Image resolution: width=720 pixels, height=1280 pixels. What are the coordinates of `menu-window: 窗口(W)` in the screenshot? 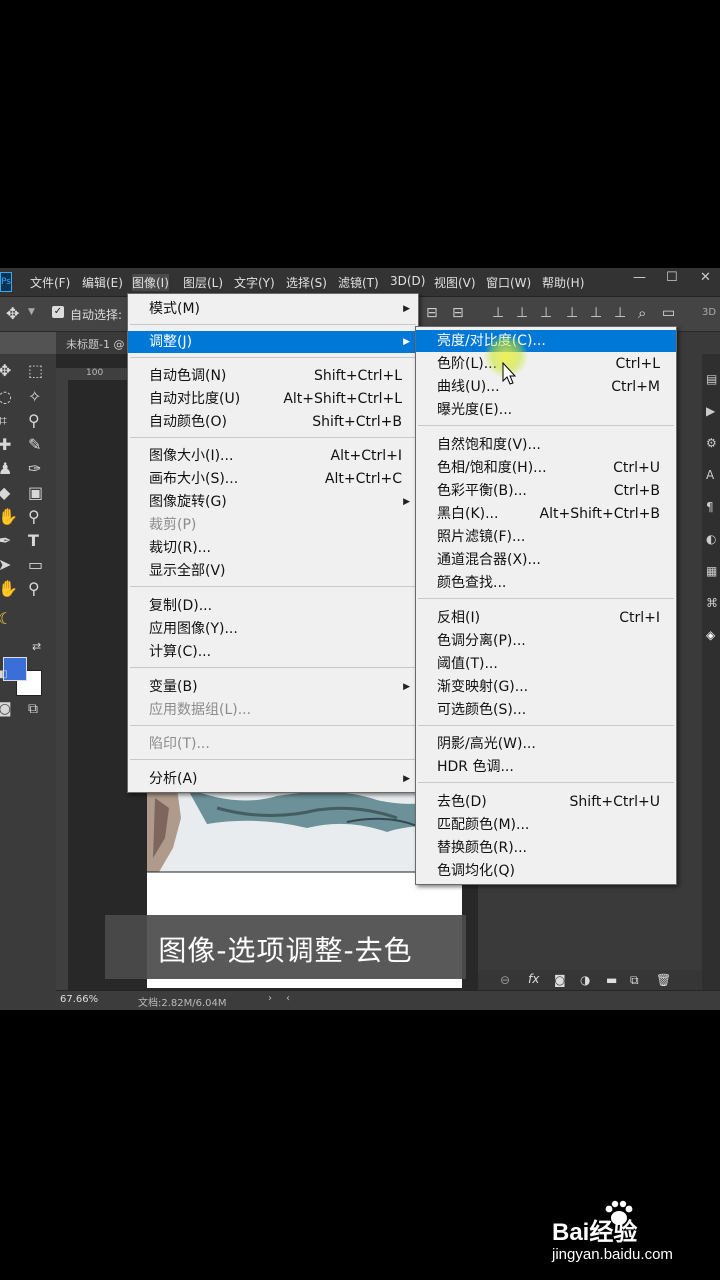 It's located at (508, 282).